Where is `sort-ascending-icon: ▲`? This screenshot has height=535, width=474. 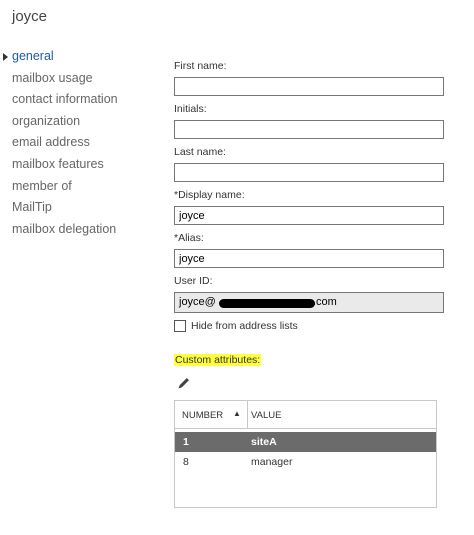 sort-ascending-icon: ▲ is located at coordinates (237, 413).